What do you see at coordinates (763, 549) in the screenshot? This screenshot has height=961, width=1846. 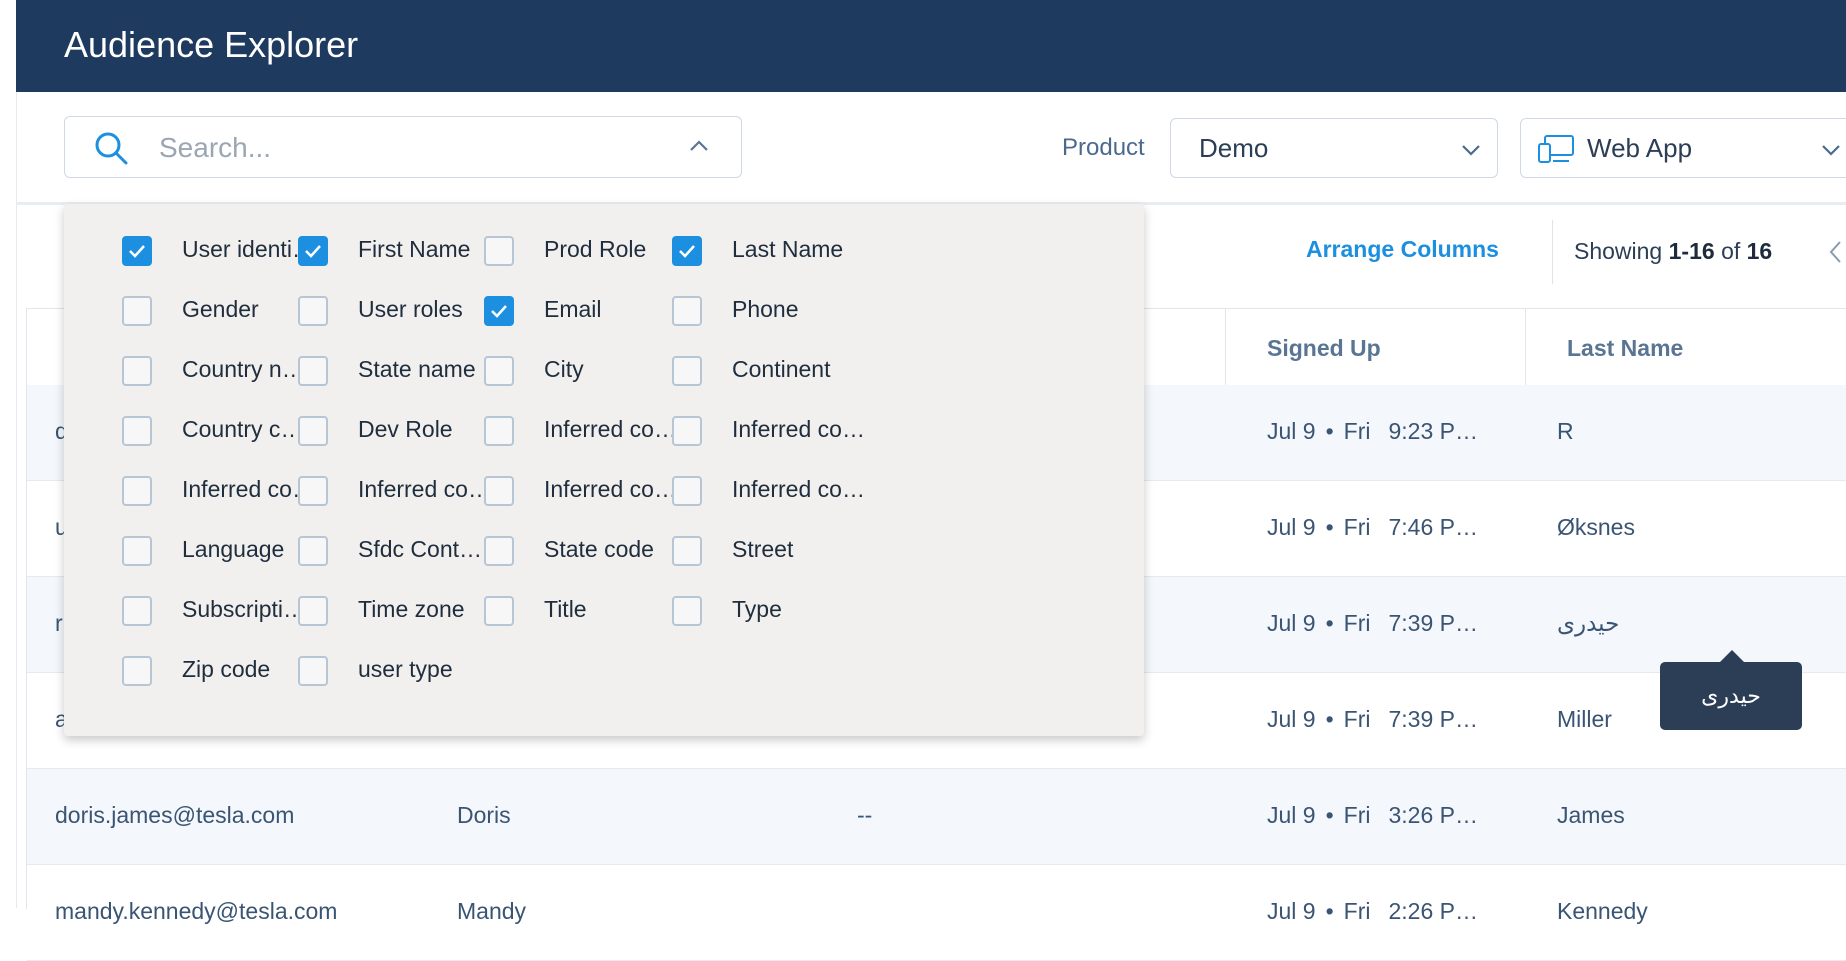 I see `column-option-label: Street` at bounding box center [763, 549].